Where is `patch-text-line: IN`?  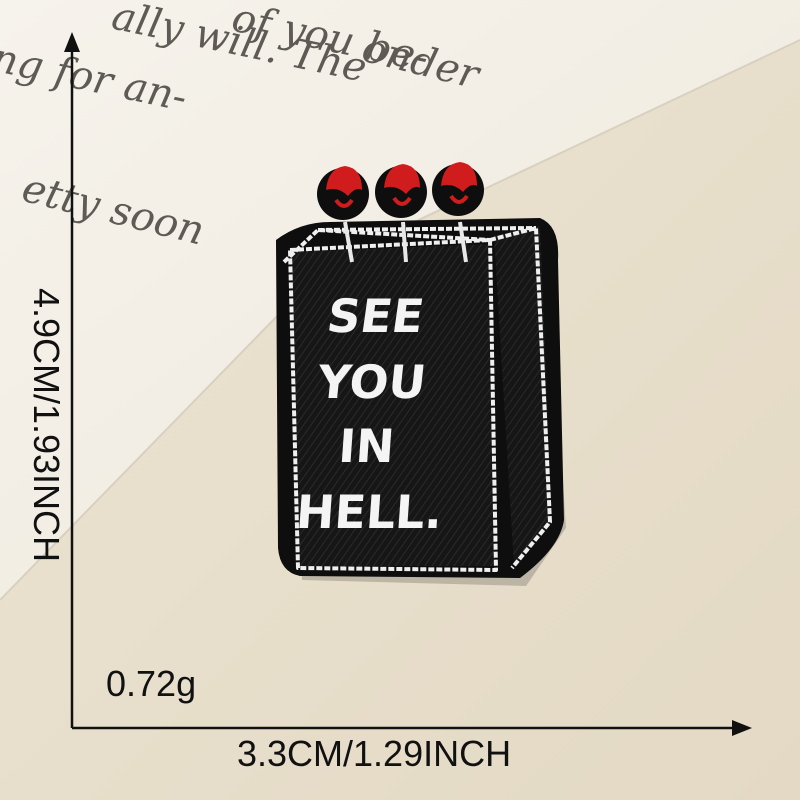 patch-text-line: IN is located at coordinates (366, 446).